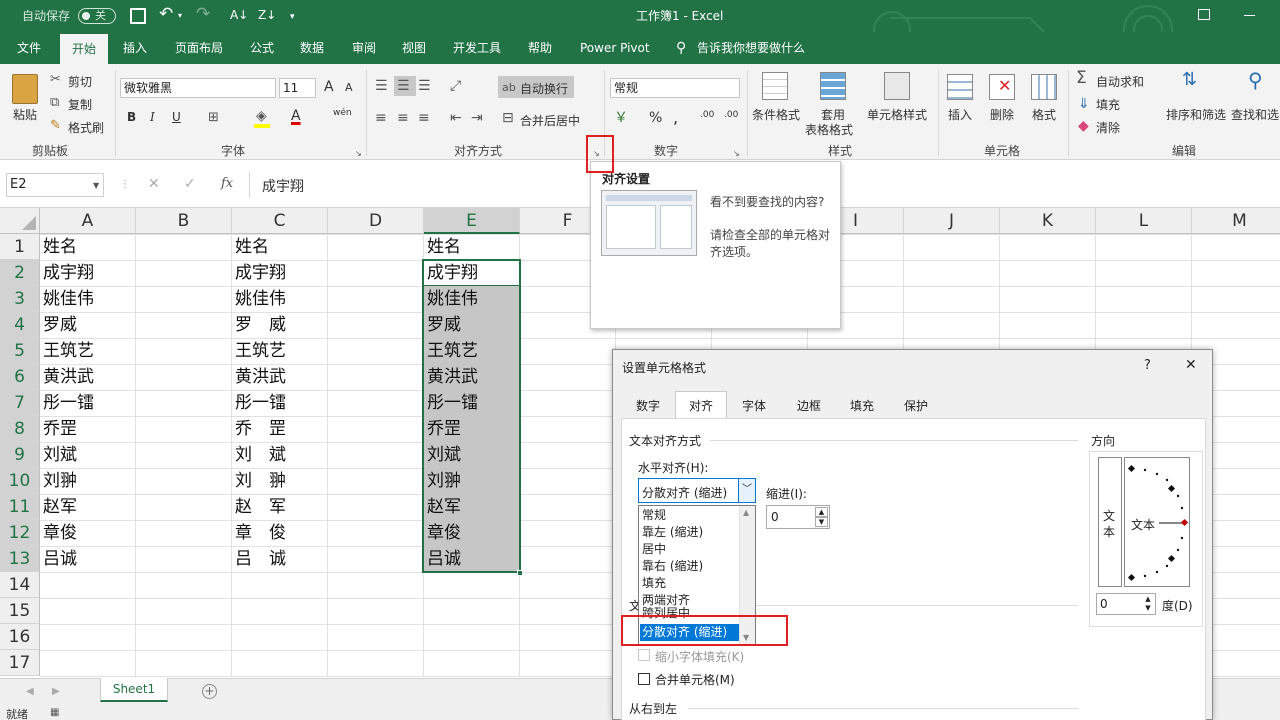 This screenshot has height=720, width=1280. What do you see at coordinates (655, 118) in the screenshot?
I see `percent-button: %` at bounding box center [655, 118].